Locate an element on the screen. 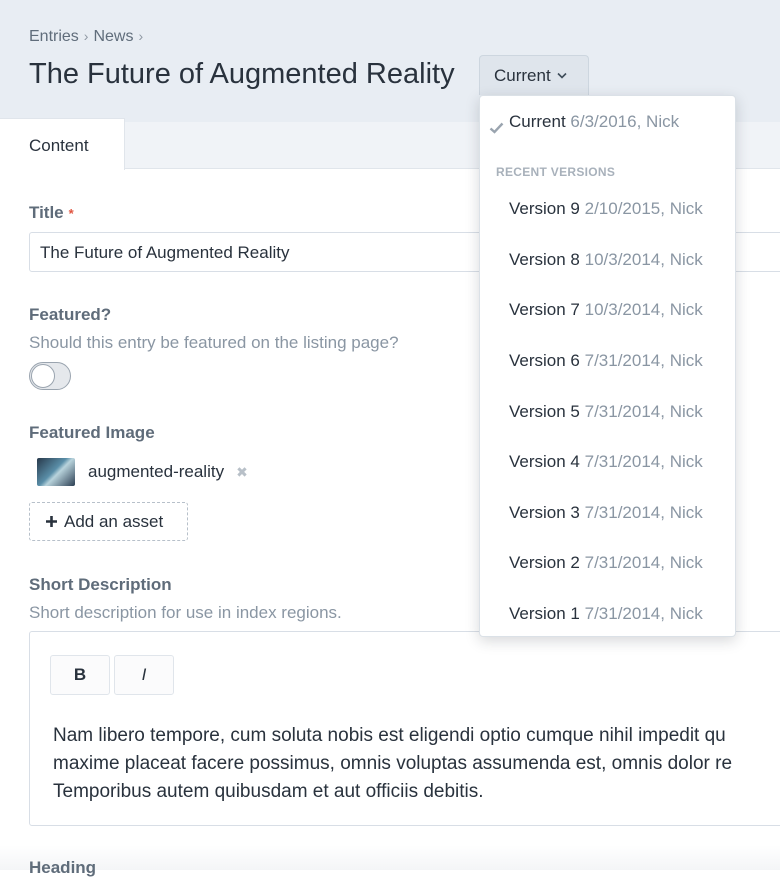  menu-item-version-3: Version 3 7/31/2014, Nick is located at coordinates (606, 513).